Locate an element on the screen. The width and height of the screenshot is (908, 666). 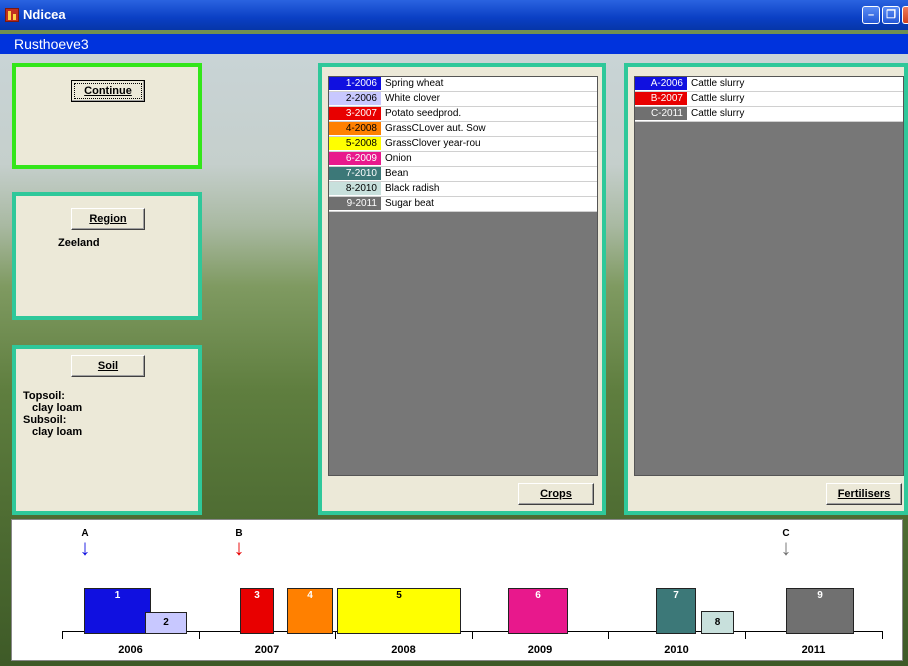
topsoil-label: Topsoil: is located at coordinates (44, 396).